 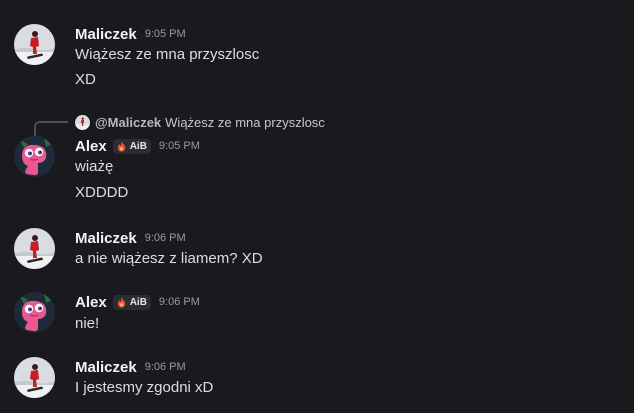 I want to click on message-text: a nie wiążesz z liamem? XD, so click(x=169, y=258).